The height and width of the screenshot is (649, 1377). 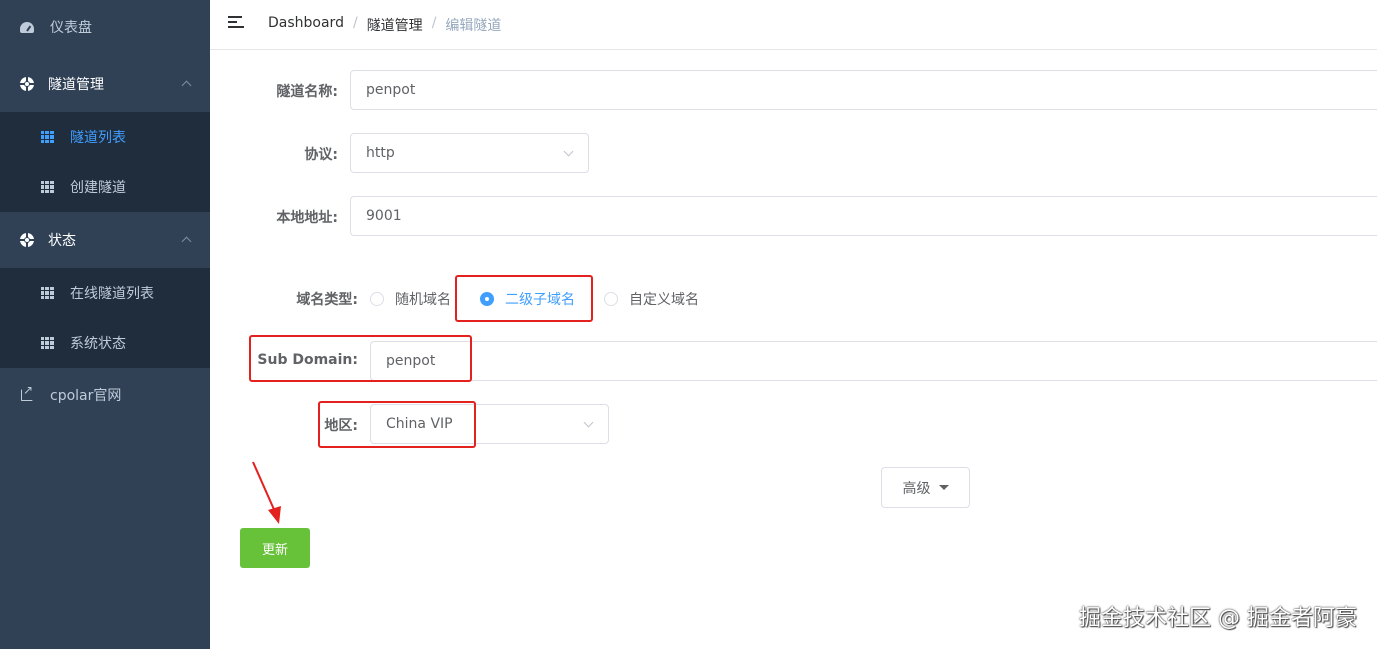 What do you see at coordinates (98, 344) in the screenshot?
I see `sidebar-item-label: 系统状态` at bounding box center [98, 344].